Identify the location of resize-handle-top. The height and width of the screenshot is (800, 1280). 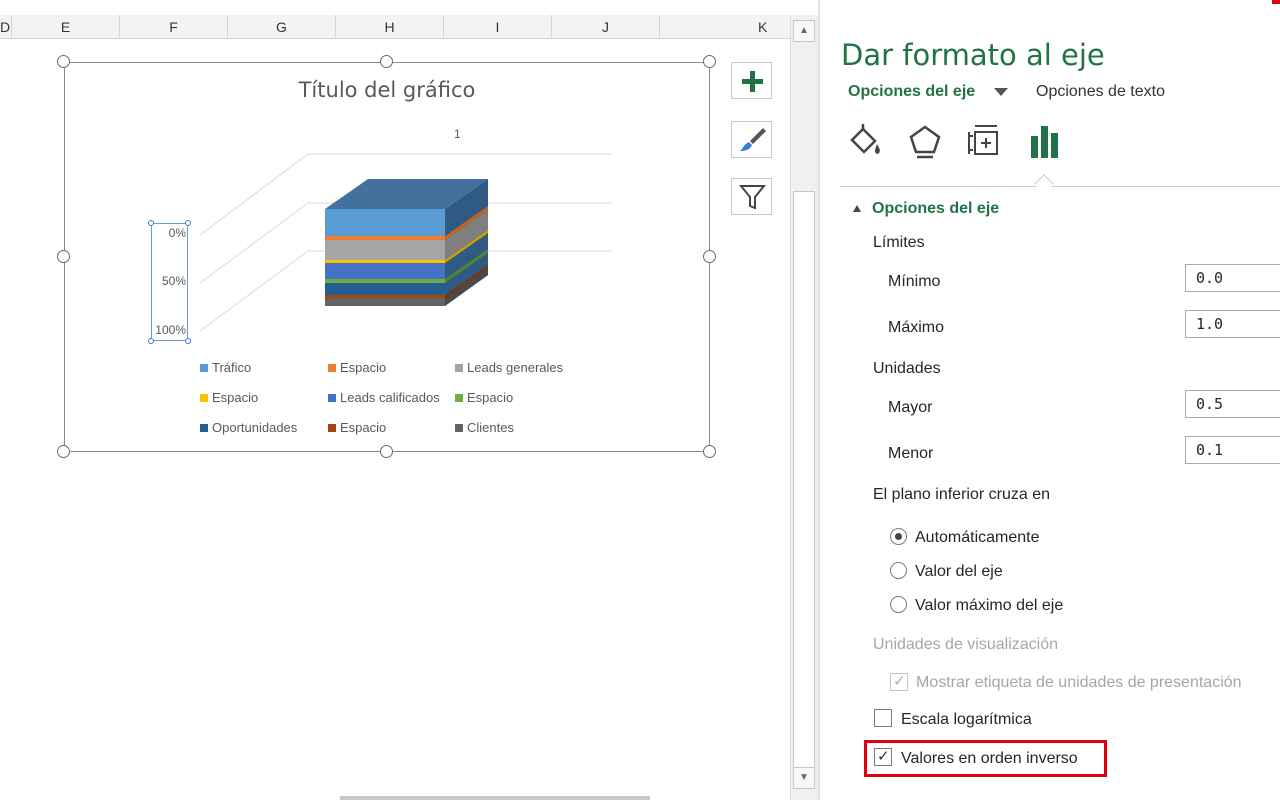
(386, 61).